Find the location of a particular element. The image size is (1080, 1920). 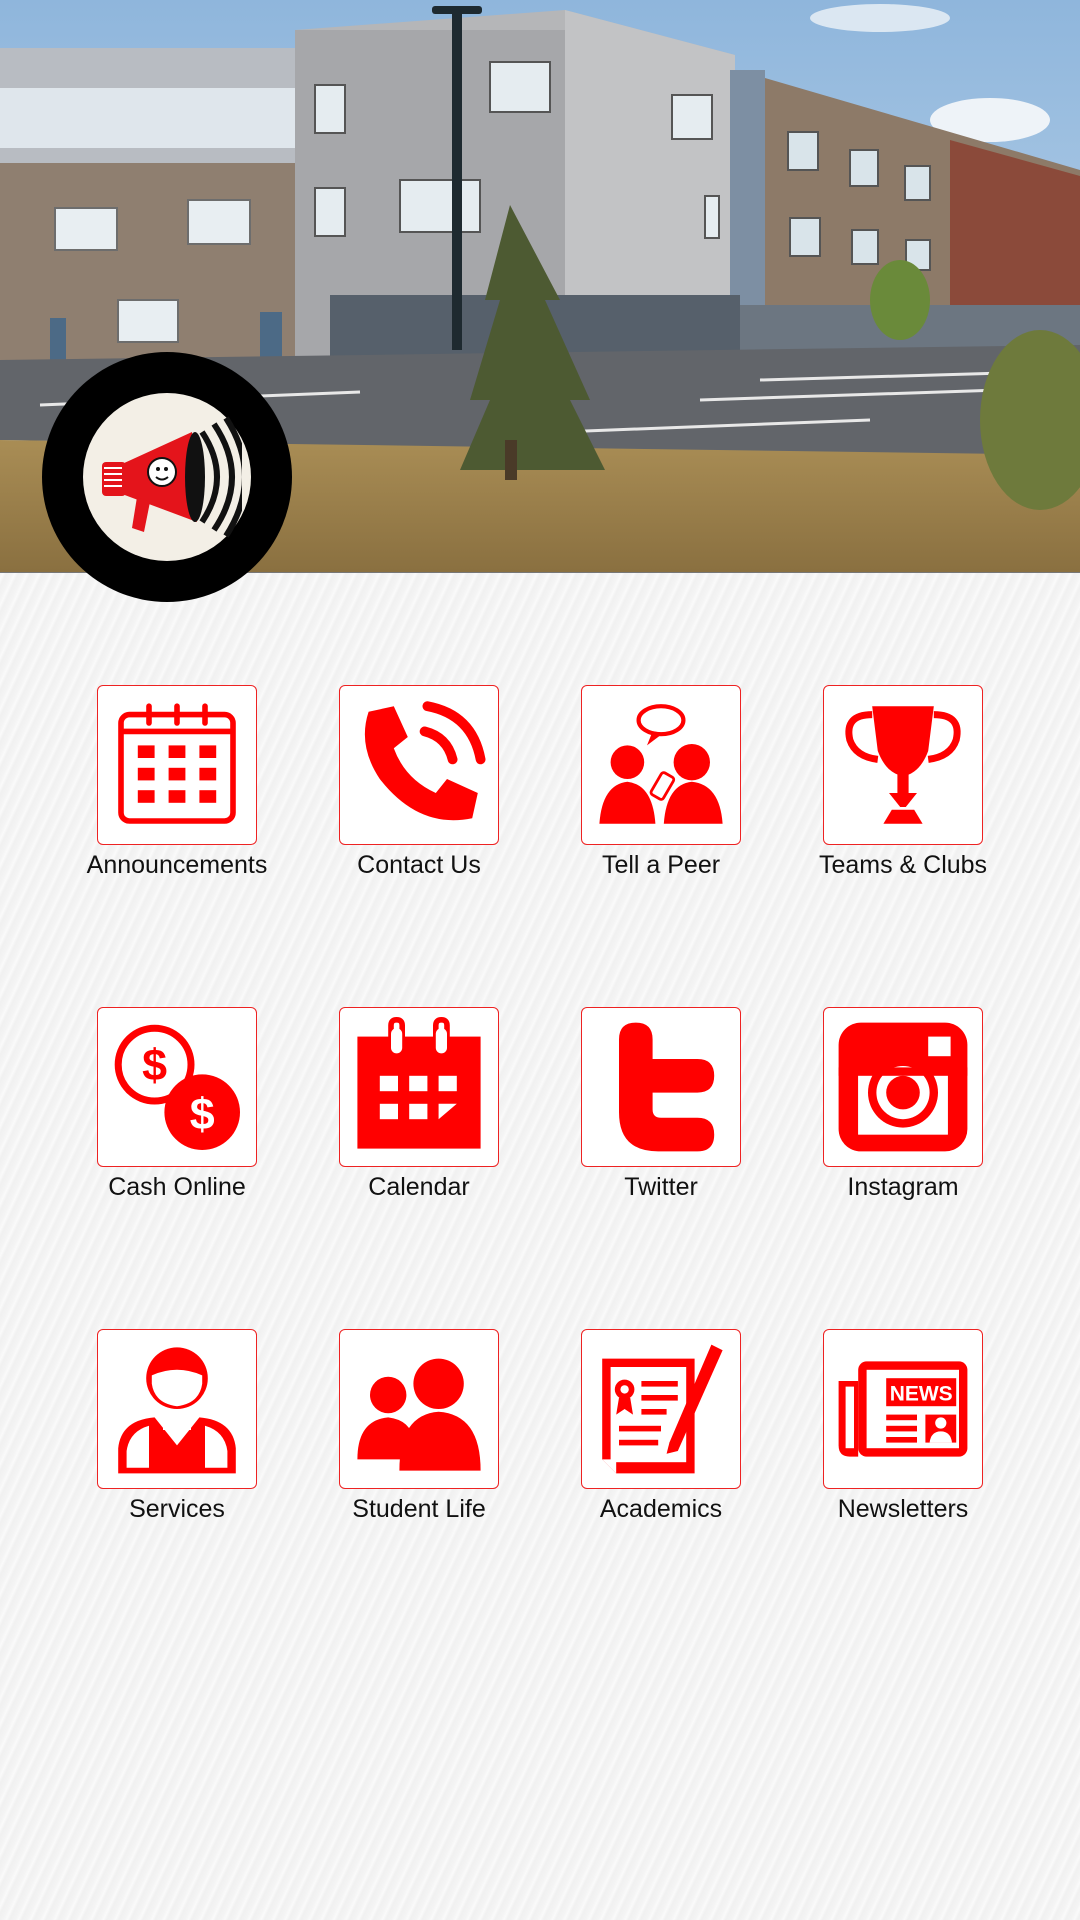

tile-newsletters: NEWS Newsletters is located at coordinates (903, 1426).